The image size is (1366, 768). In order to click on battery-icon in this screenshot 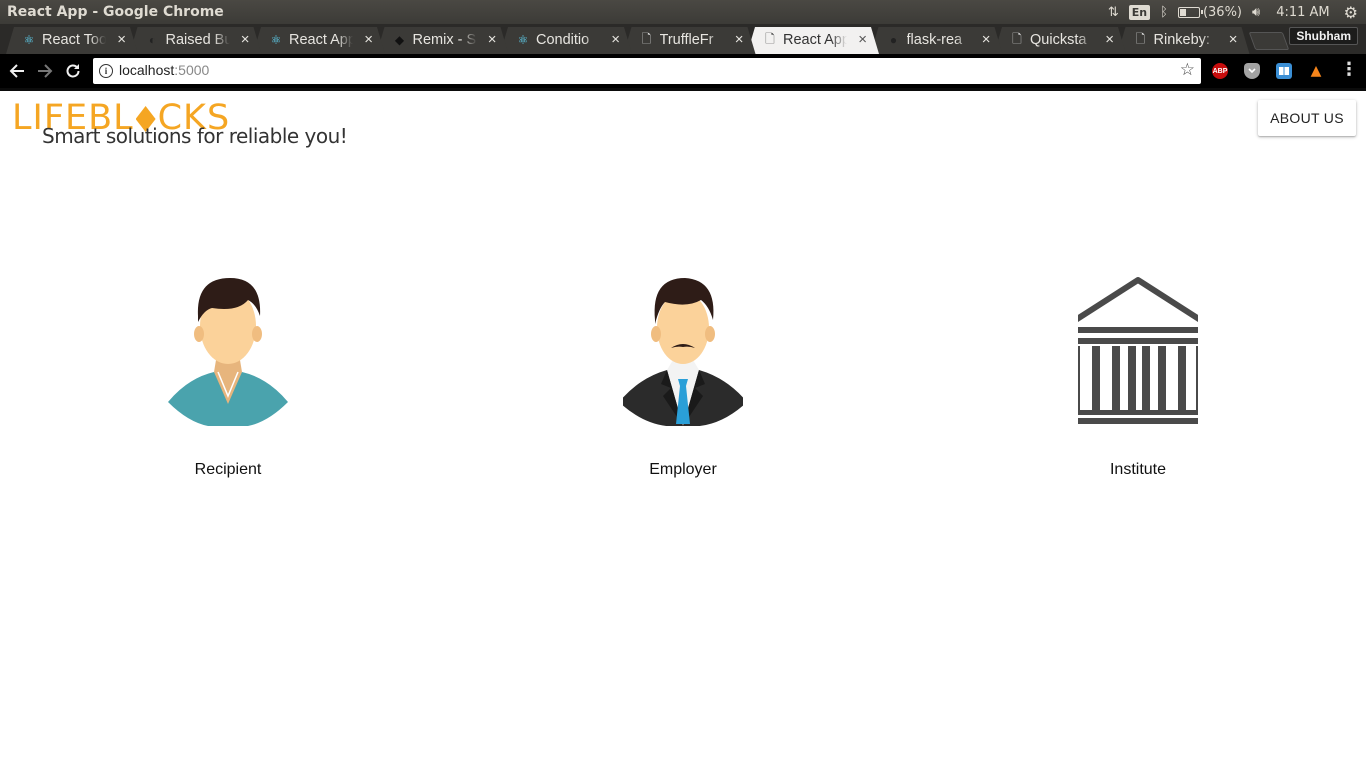, I will do `click(1190, 12)`.